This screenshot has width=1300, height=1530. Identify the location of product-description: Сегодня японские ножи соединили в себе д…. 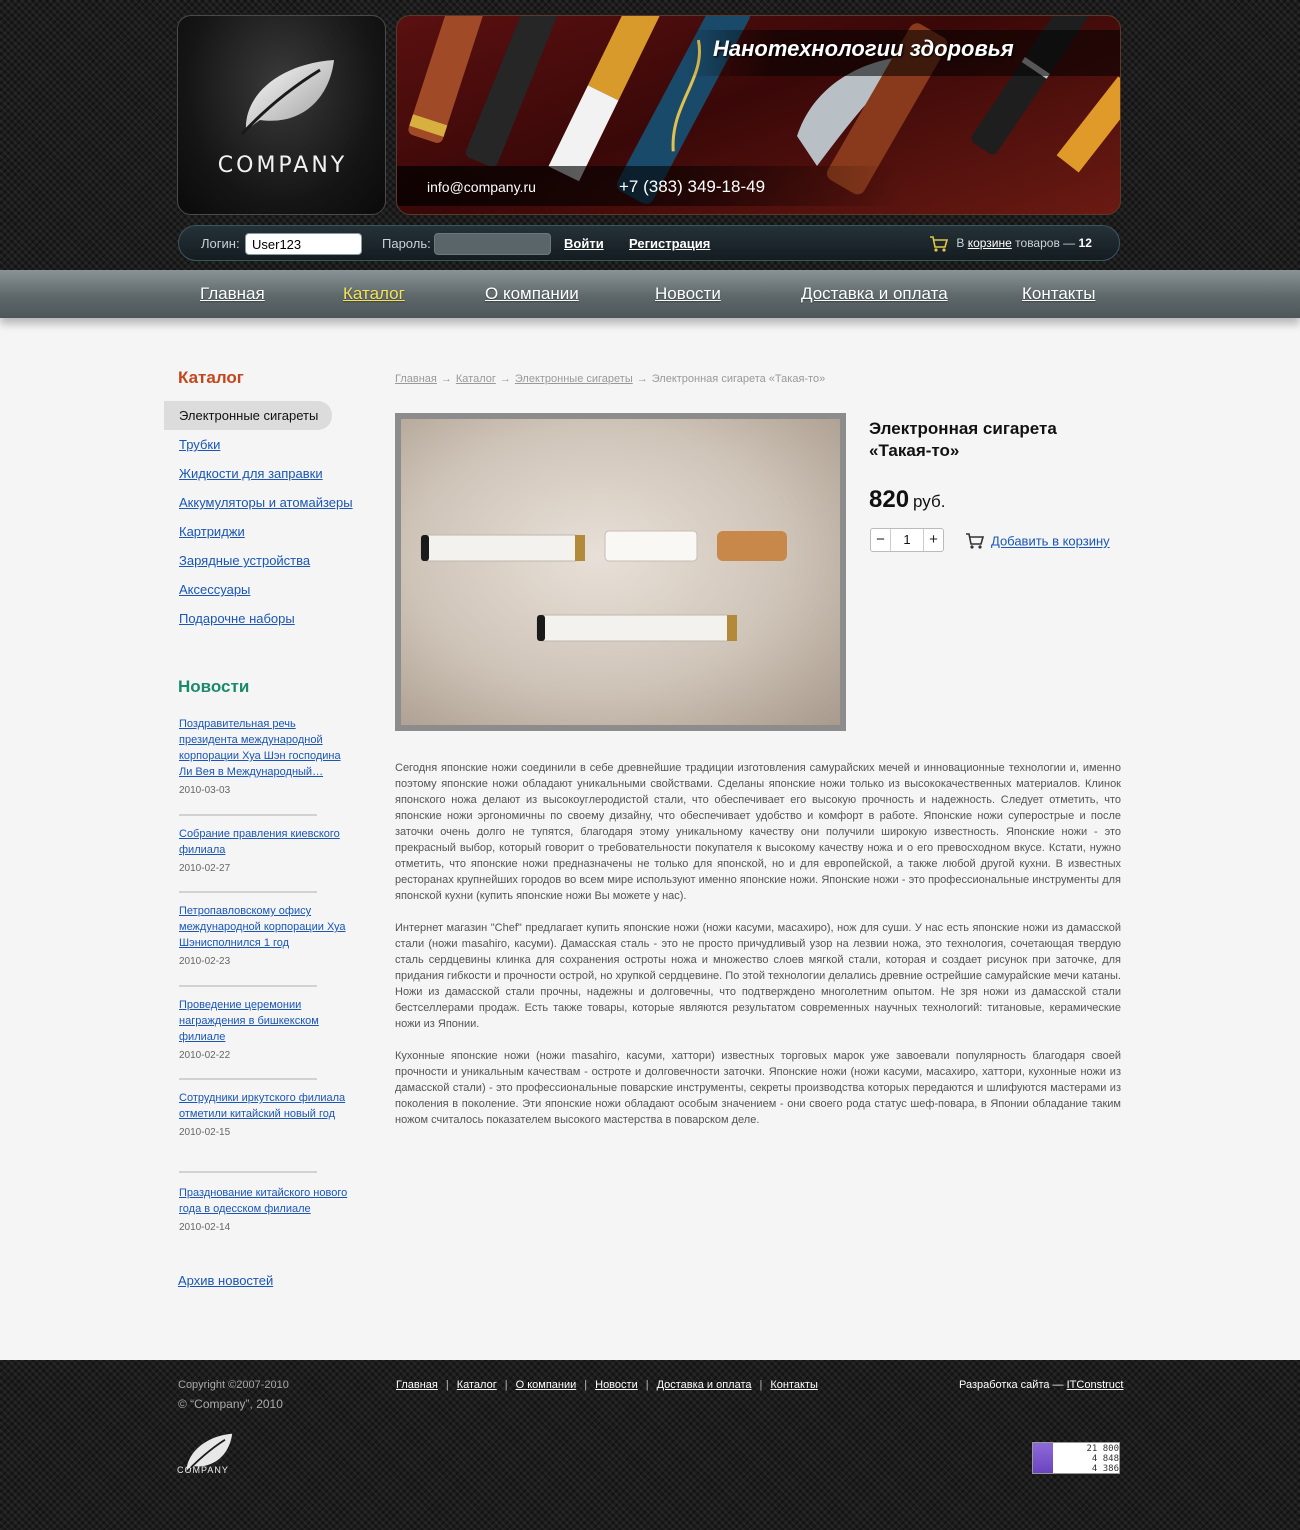
(758, 952).